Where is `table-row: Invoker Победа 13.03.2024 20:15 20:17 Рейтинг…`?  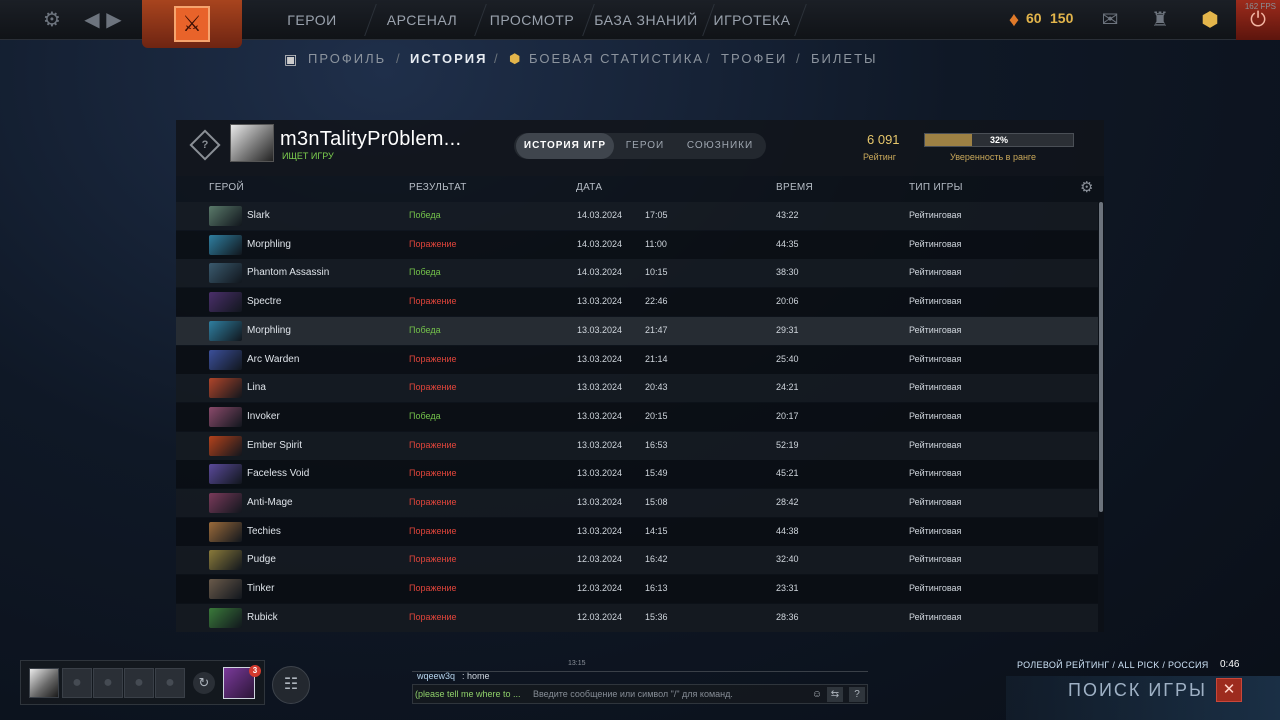 table-row: Invoker Победа 13.03.2024 20:15 20:17 Рейтинг… is located at coordinates (637, 416).